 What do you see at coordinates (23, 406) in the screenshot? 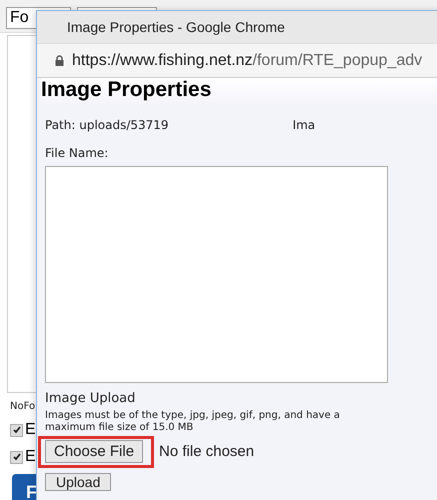
I see `status-text: NoFo` at bounding box center [23, 406].